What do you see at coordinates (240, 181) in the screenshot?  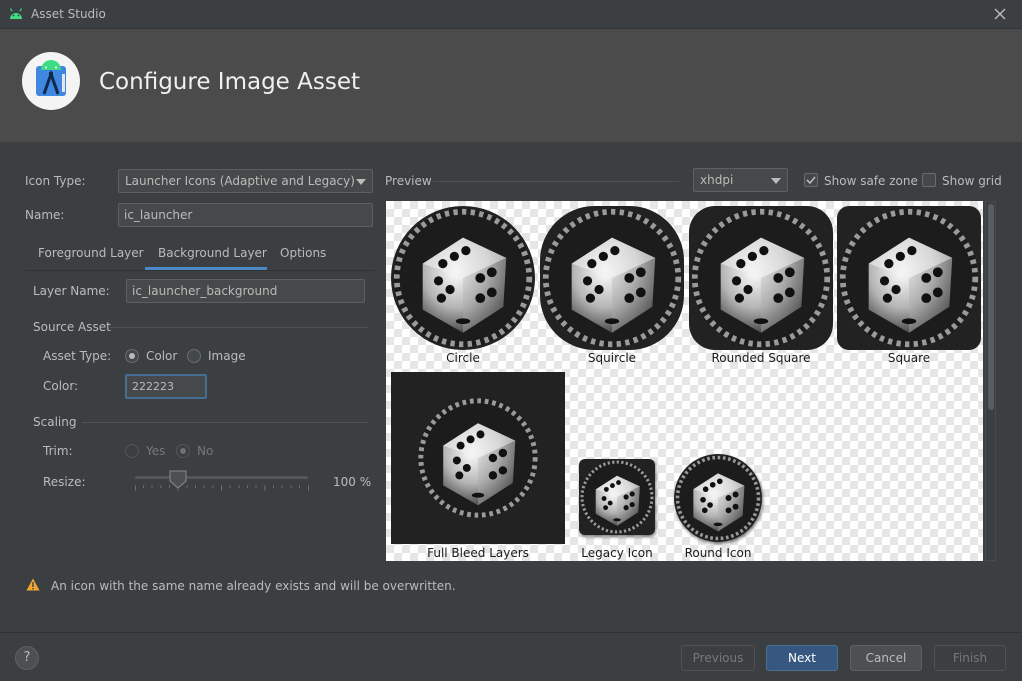 I see `icon-type-value: Launcher Icons (Adaptive and Legacy)` at bounding box center [240, 181].